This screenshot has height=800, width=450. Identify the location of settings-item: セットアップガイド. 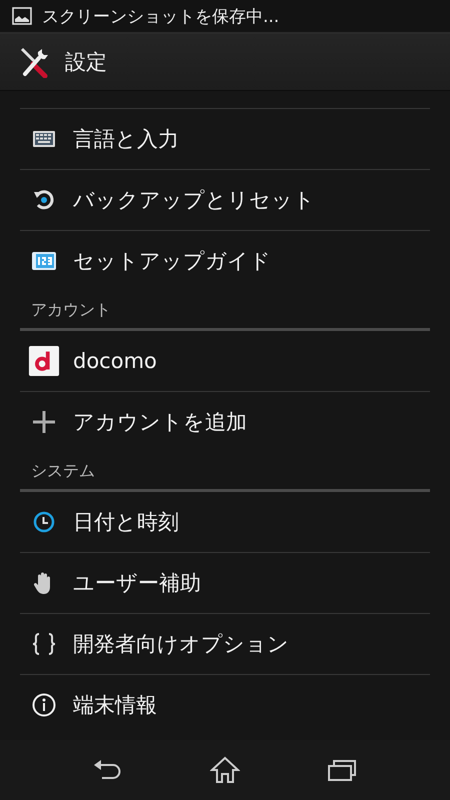
(225, 261).